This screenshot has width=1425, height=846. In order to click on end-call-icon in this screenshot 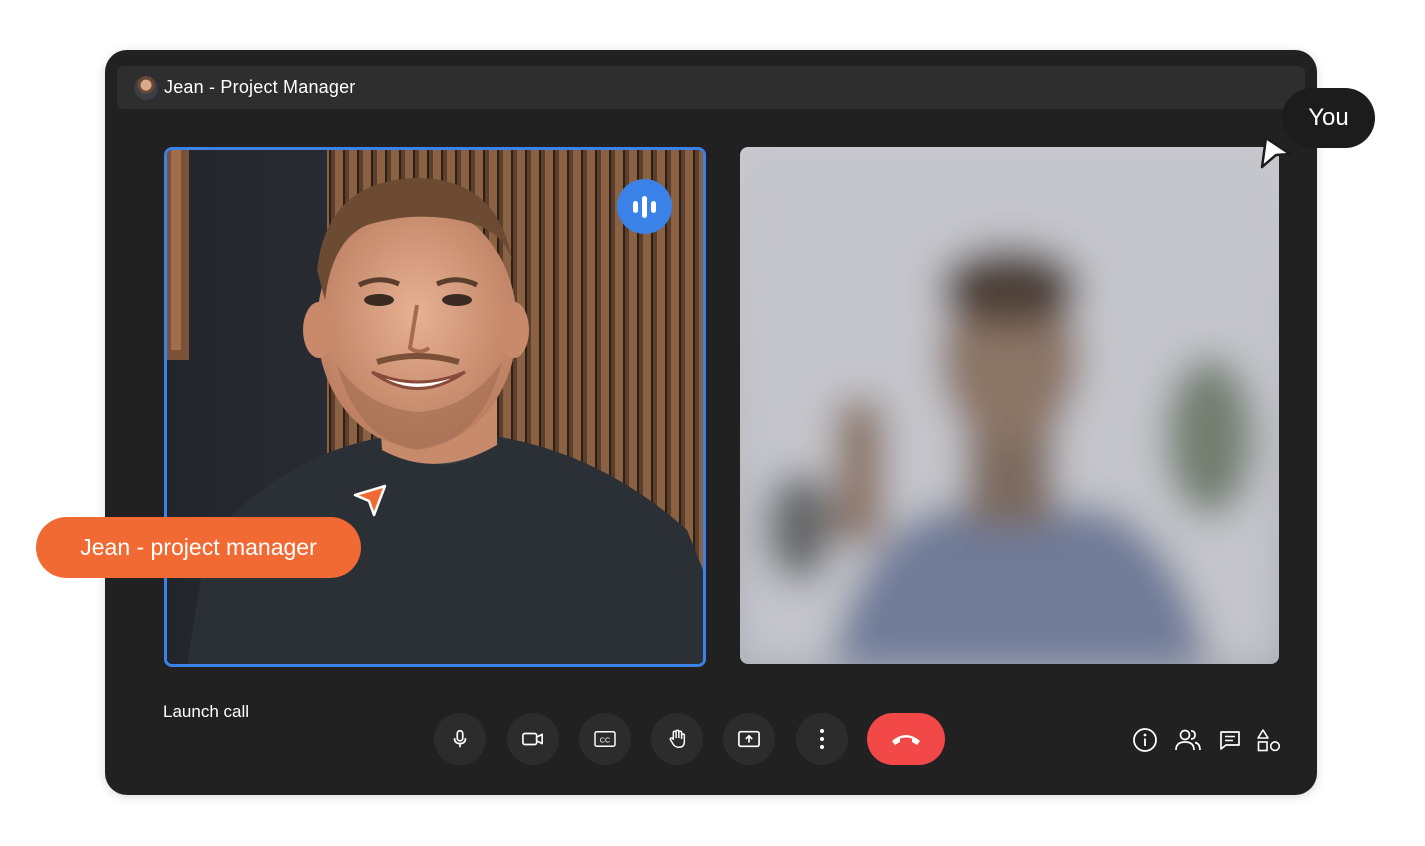, I will do `click(906, 740)`.